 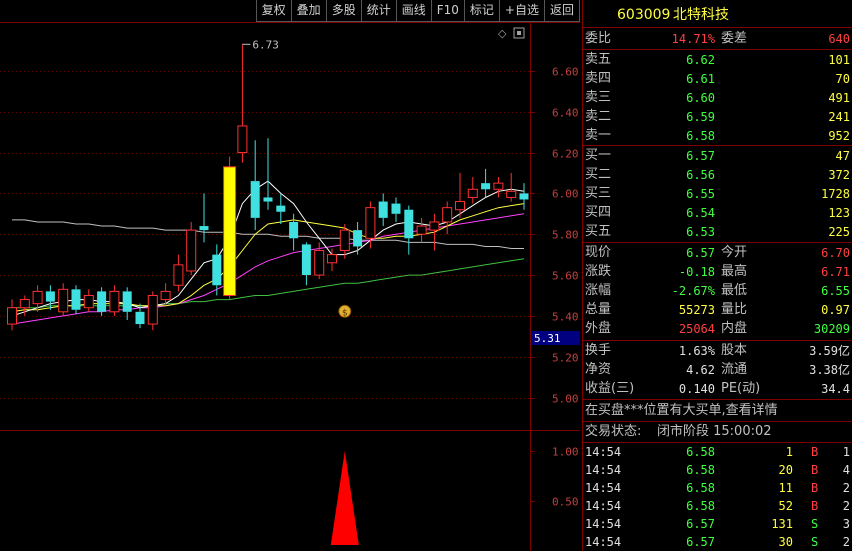 What do you see at coordinates (717, 194) in the screenshot?
I see `bid-row-3: 买三 6.55 1728` at bounding box center [717, 194].